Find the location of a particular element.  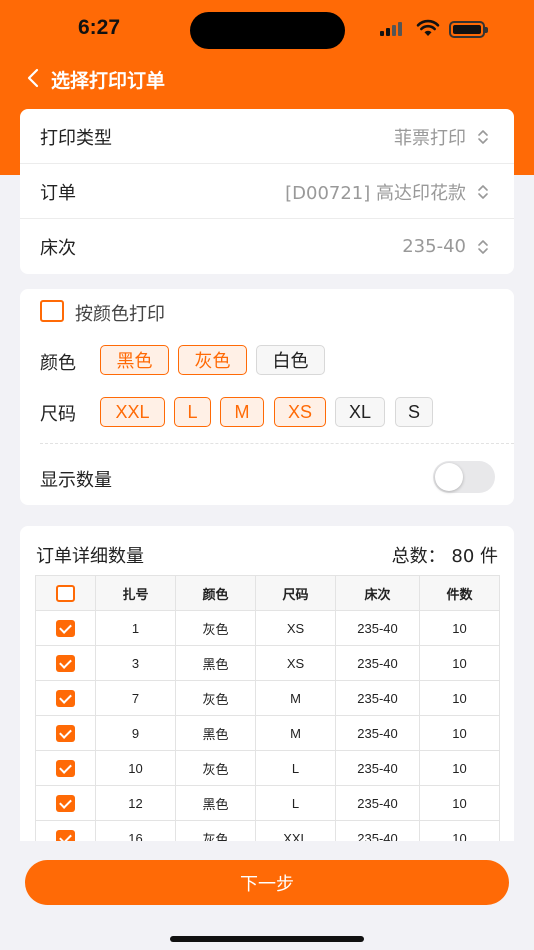

print-type-selector: 打印类型 菲票打印 is located at coordinates (267, 136).